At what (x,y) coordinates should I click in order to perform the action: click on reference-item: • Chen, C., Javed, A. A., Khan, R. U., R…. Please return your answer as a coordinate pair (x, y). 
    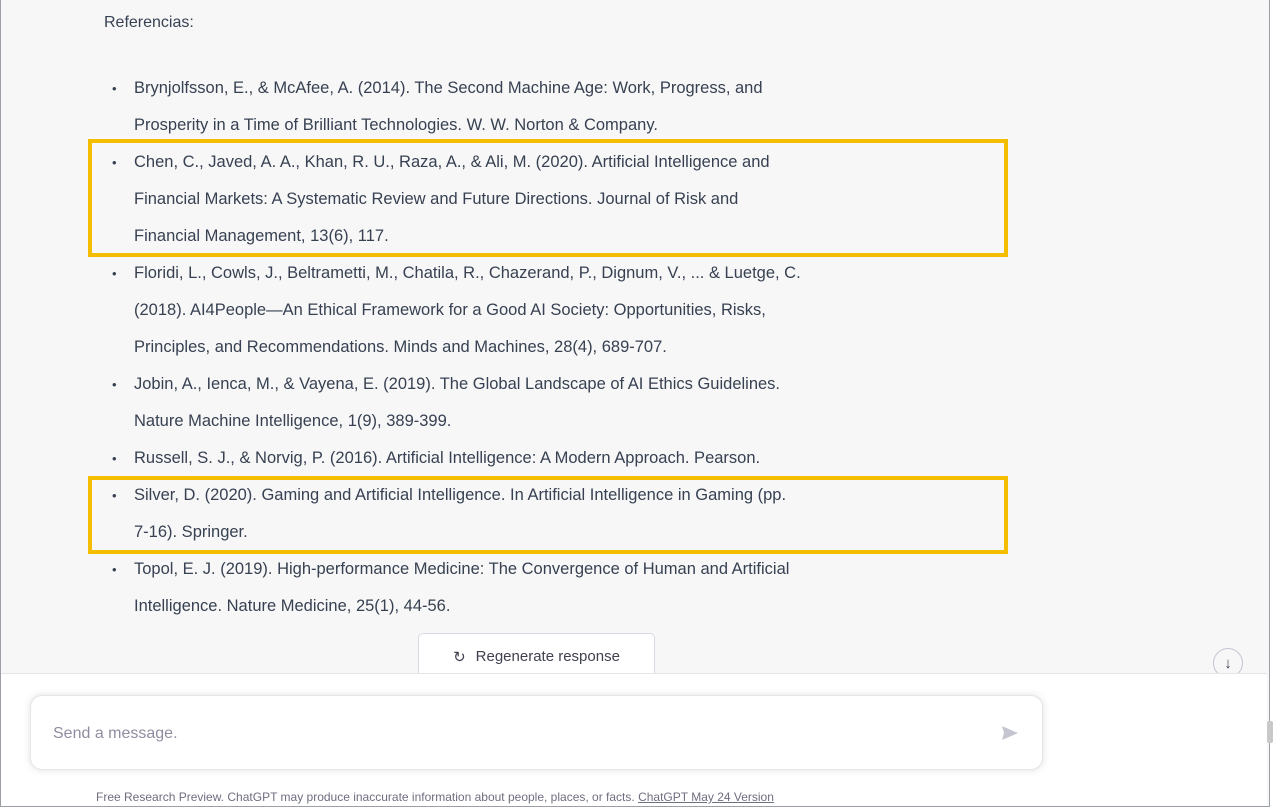
    Looking at the image, I should click on (544, 199).